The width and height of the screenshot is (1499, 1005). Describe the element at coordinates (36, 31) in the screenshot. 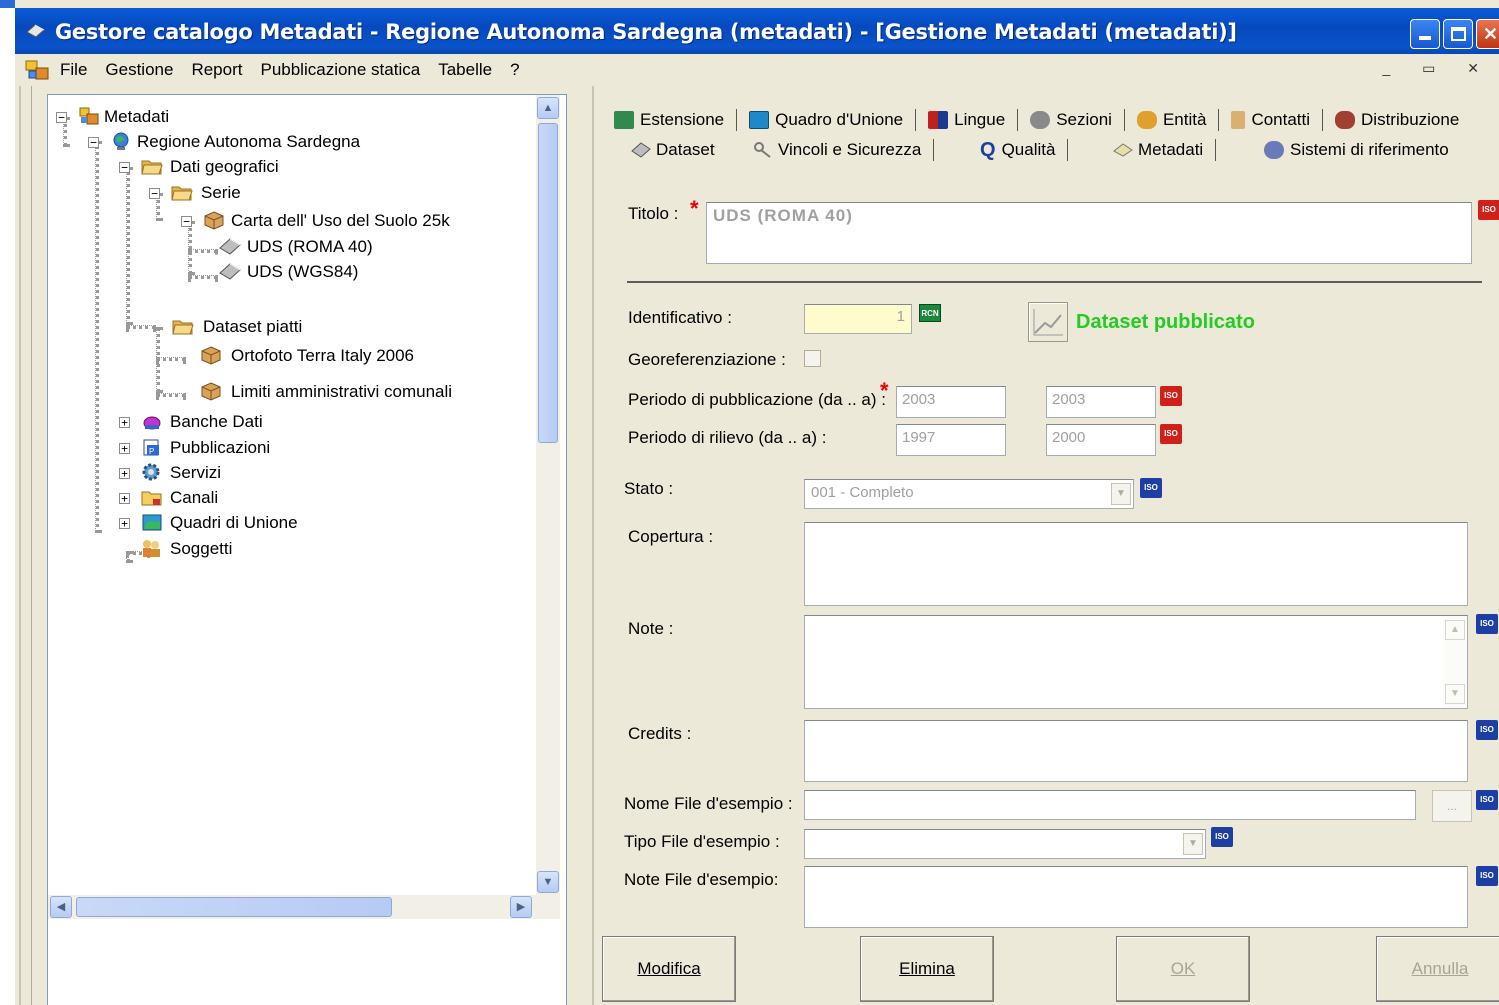

I see `app-icon` at that location.